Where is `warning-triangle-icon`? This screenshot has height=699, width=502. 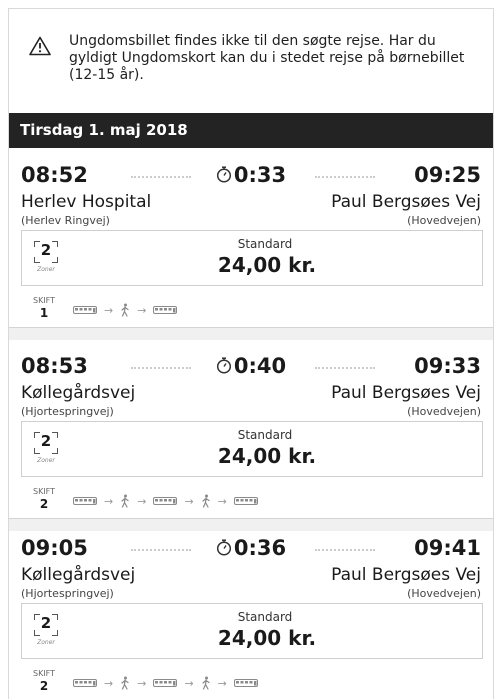 warning-triangle-icon is located at coordinates (40, 46).